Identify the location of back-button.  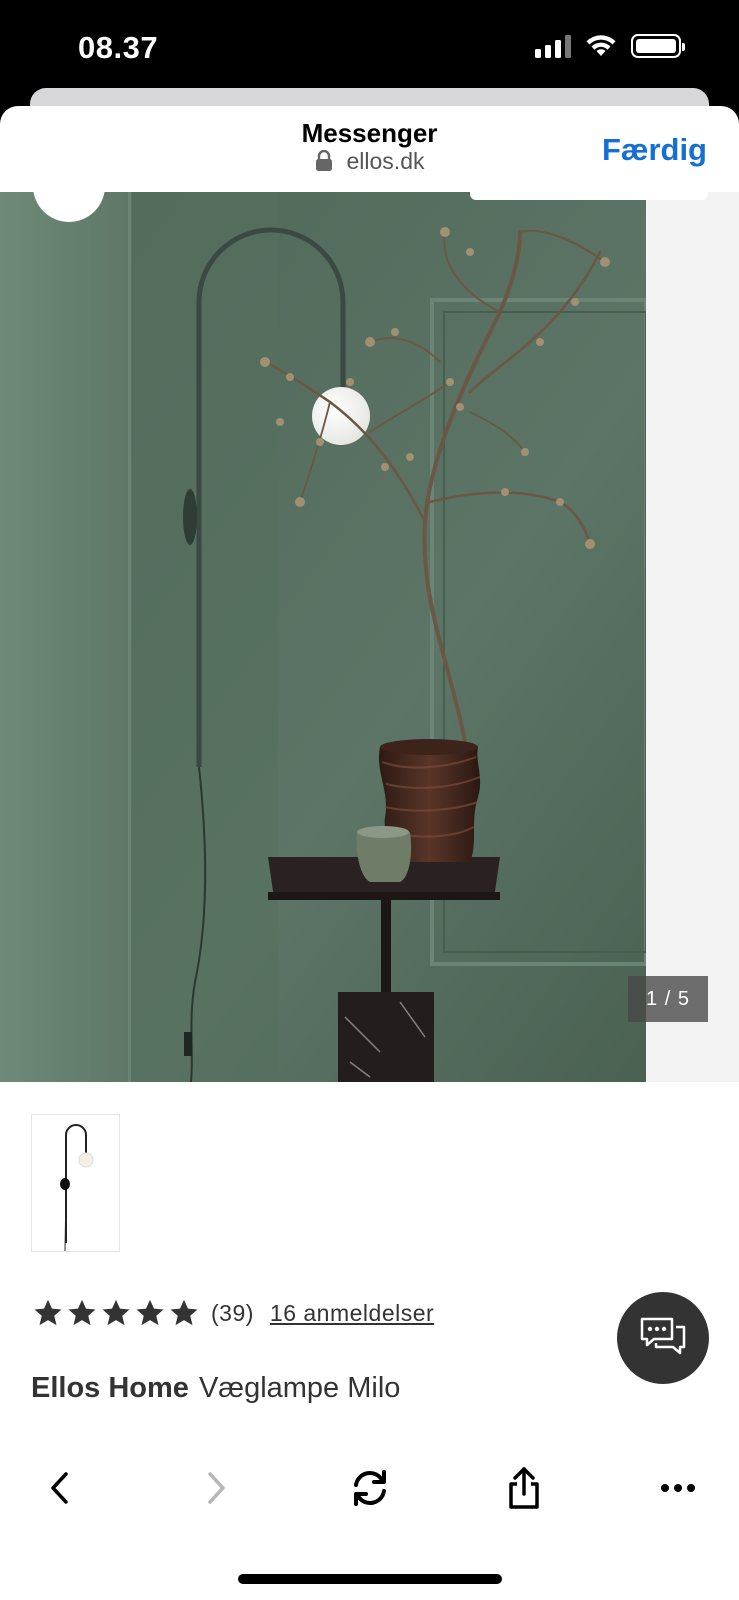
(60, 1488).